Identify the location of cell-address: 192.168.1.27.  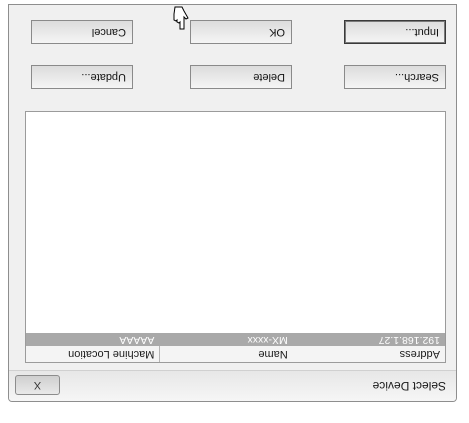
(409, 340).